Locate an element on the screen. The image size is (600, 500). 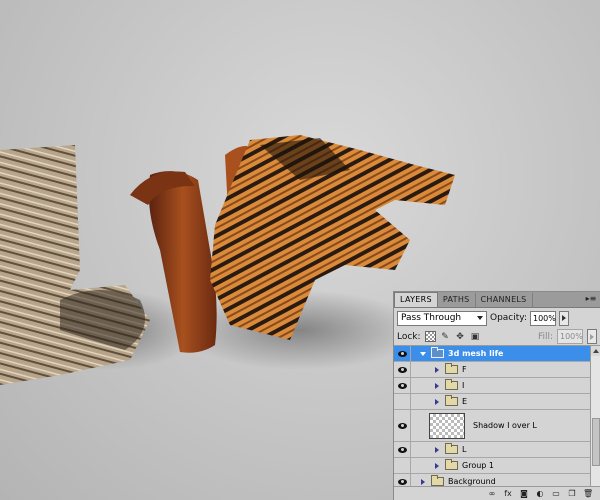
new-layer-icon: ❐ is located at coordinates (572, 494).